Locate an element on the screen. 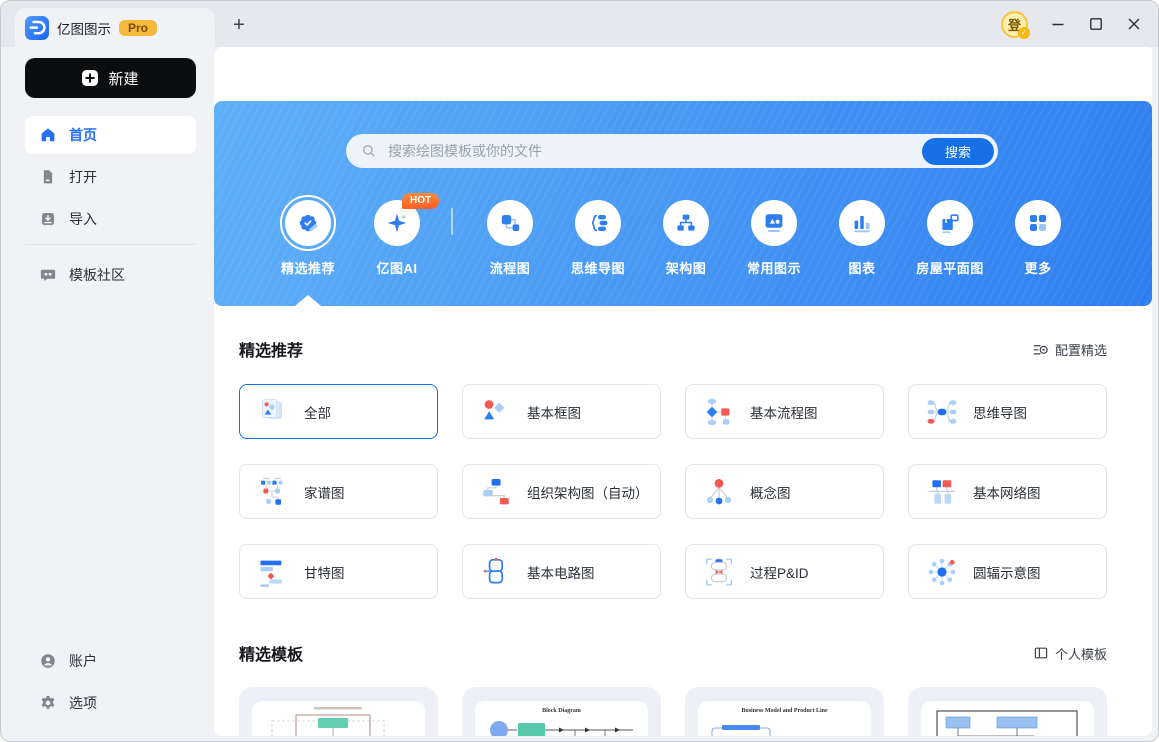  featured-card-mind-map: 思维导图 is located at coordinates (1007, 411).